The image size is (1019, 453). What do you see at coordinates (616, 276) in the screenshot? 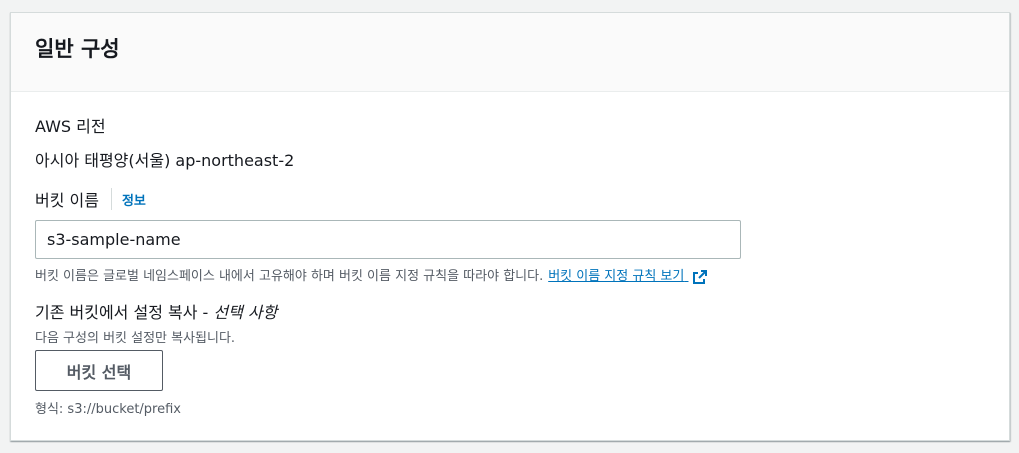
I see `naming-rules-link-text: 버킷 이름 지정 규칙 보기` at bounding box center [616, 276].